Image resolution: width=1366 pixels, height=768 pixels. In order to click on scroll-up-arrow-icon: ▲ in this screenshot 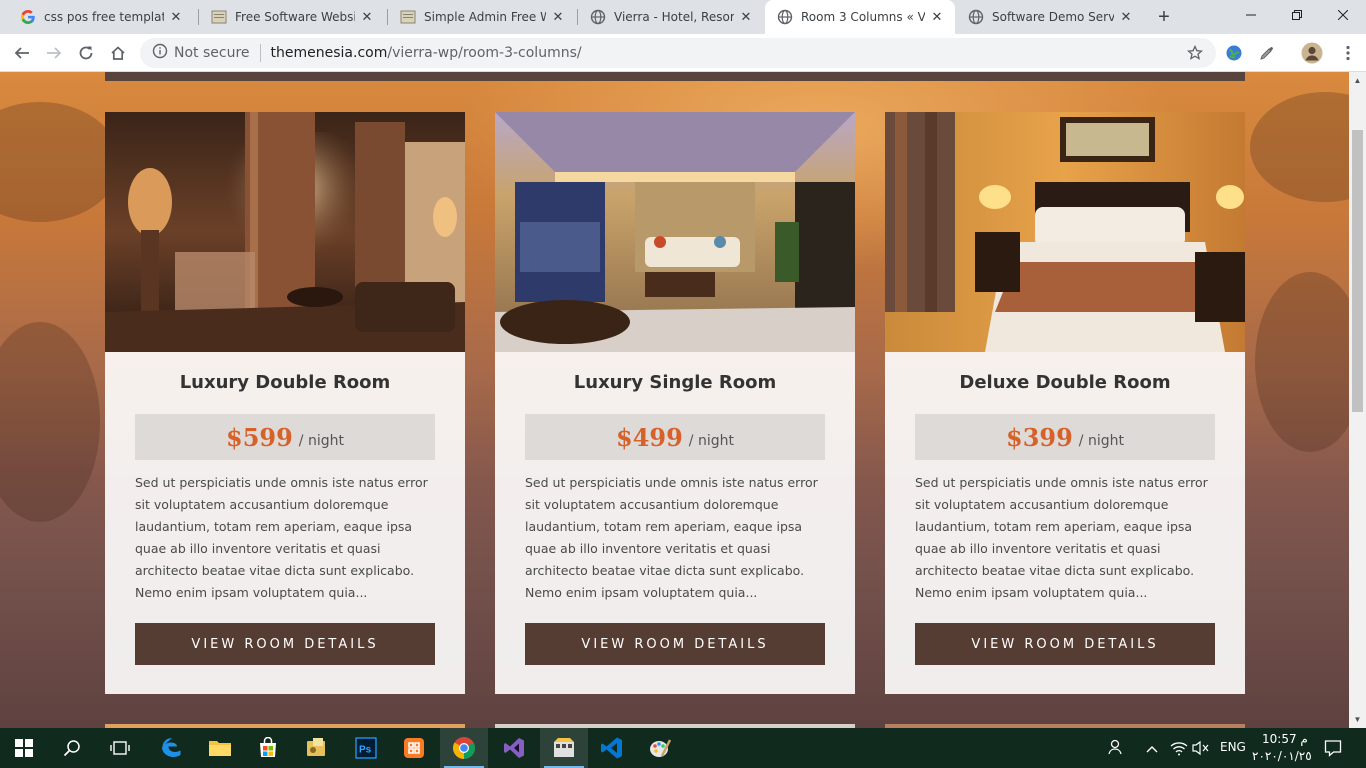, I will do `click(1357, 80)`.